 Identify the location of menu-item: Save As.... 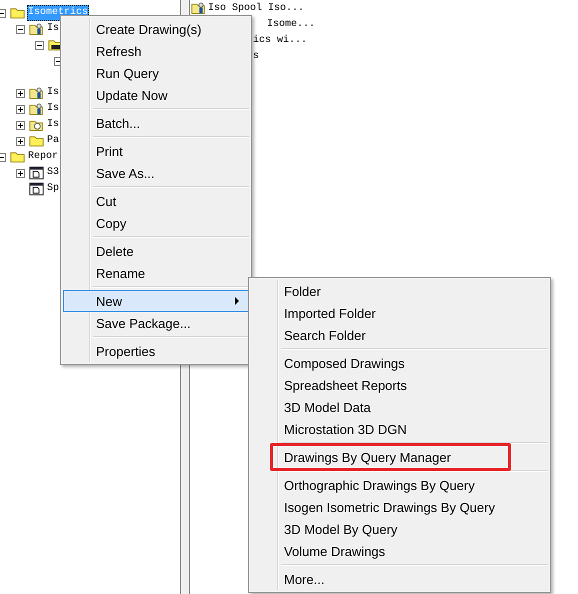
(156, 173).